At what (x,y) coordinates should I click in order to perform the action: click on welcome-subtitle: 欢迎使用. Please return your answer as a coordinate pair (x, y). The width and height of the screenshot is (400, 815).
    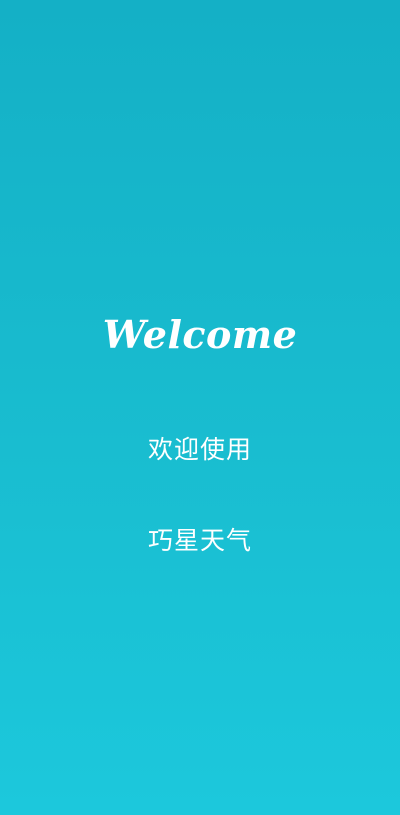
    Looking at the image, I should click on (199, 449).